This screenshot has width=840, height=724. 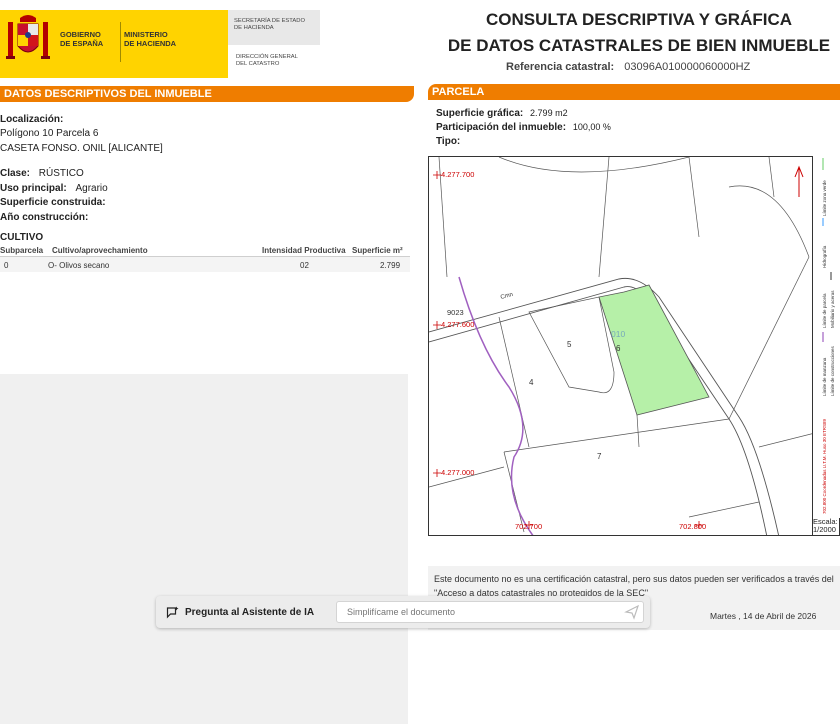 What do you see at coordinates (172, 612) in the screenshot?
I see `chat-sparkle-icon` at bounding box center [172, 612].